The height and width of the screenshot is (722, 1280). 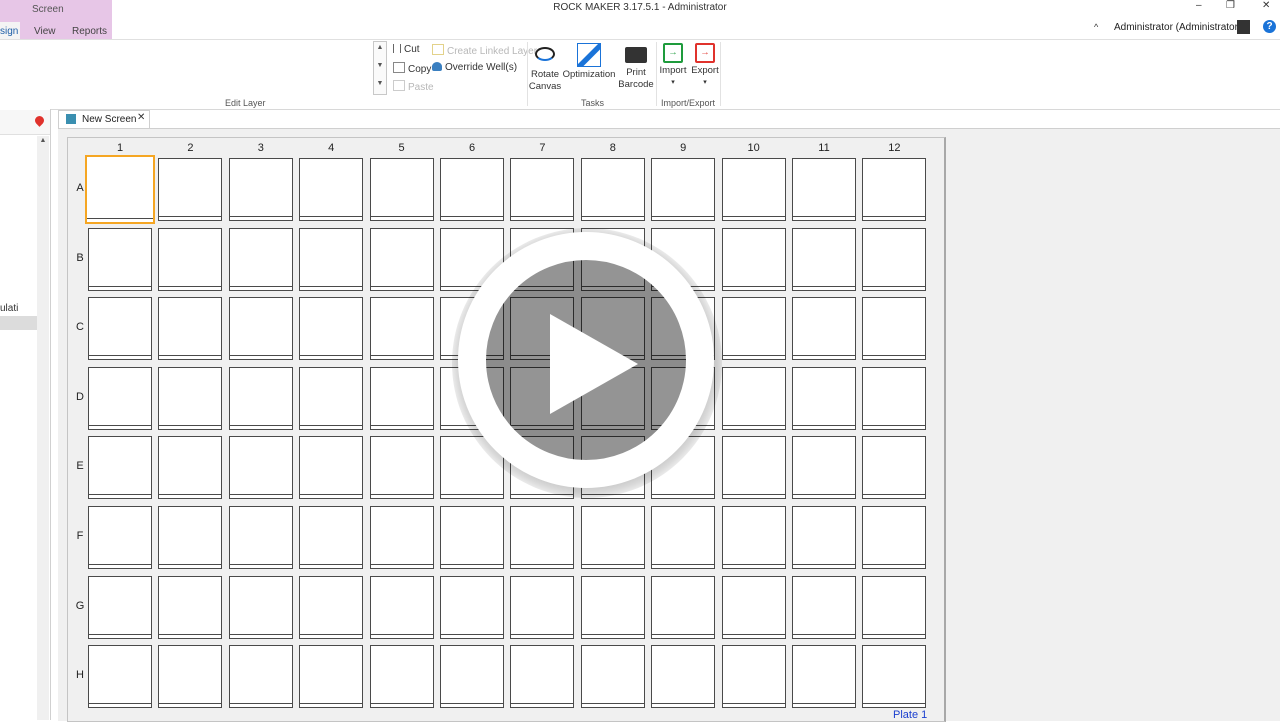 I want to click on tab-design: sign, so click(x=10, y=30).